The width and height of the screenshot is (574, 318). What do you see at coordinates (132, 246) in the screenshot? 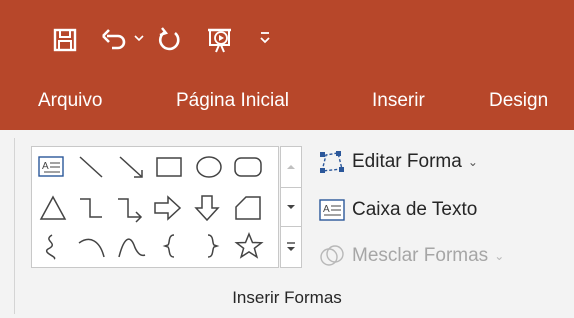
I see `curve-shape` at bounding box center [132, 246].